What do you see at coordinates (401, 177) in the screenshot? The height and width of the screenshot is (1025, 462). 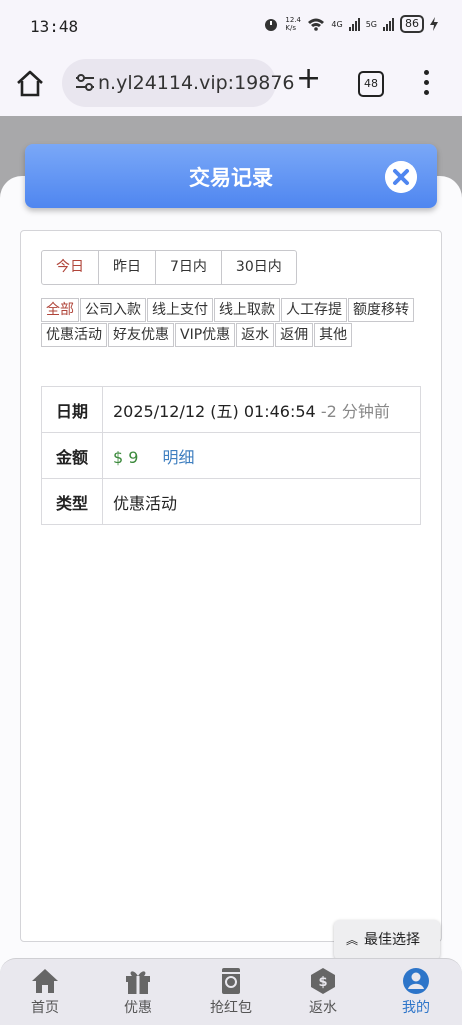 I see `close-icon` at bounding box center [401, 177].